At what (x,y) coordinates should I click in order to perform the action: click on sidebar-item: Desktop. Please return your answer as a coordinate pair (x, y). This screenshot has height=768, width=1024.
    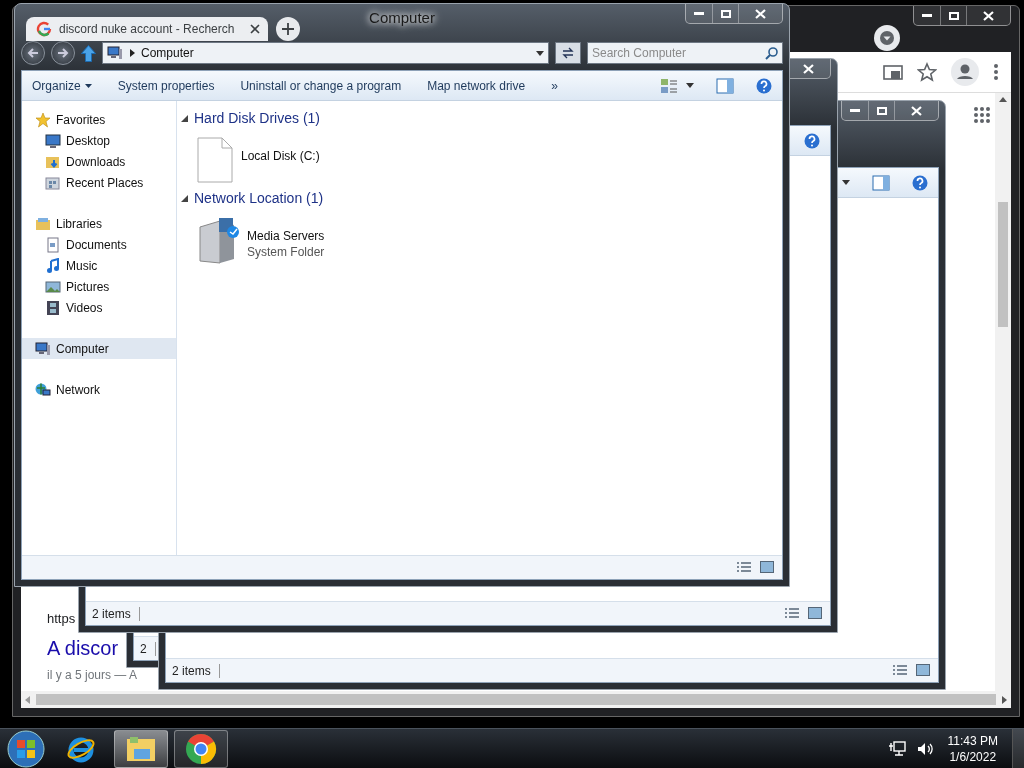
    Looking at the image, I should click on (99, 140).